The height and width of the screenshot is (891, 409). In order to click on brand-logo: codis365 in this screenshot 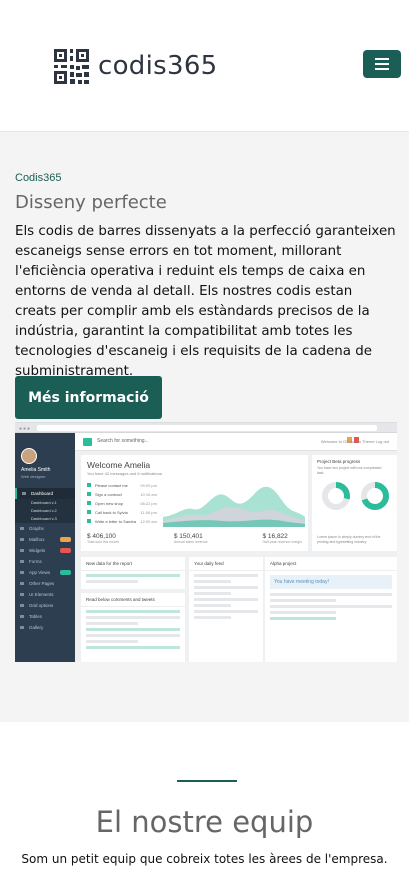, I will do `click(136, 66)`.